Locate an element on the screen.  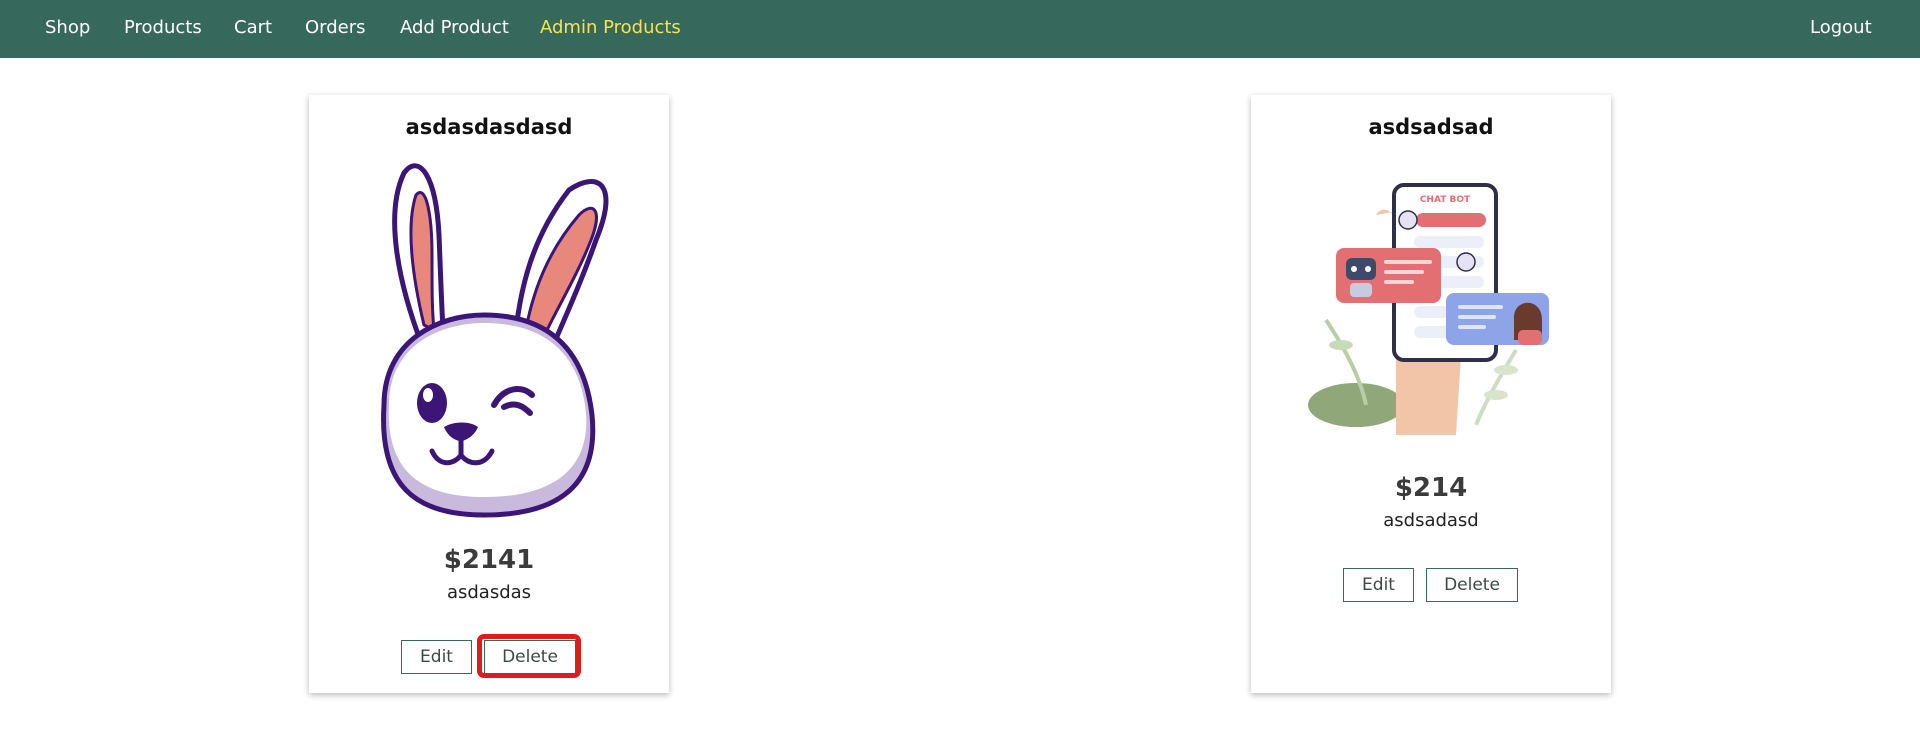
nav-cart-link: Cart is located at coordinates (253, 29).